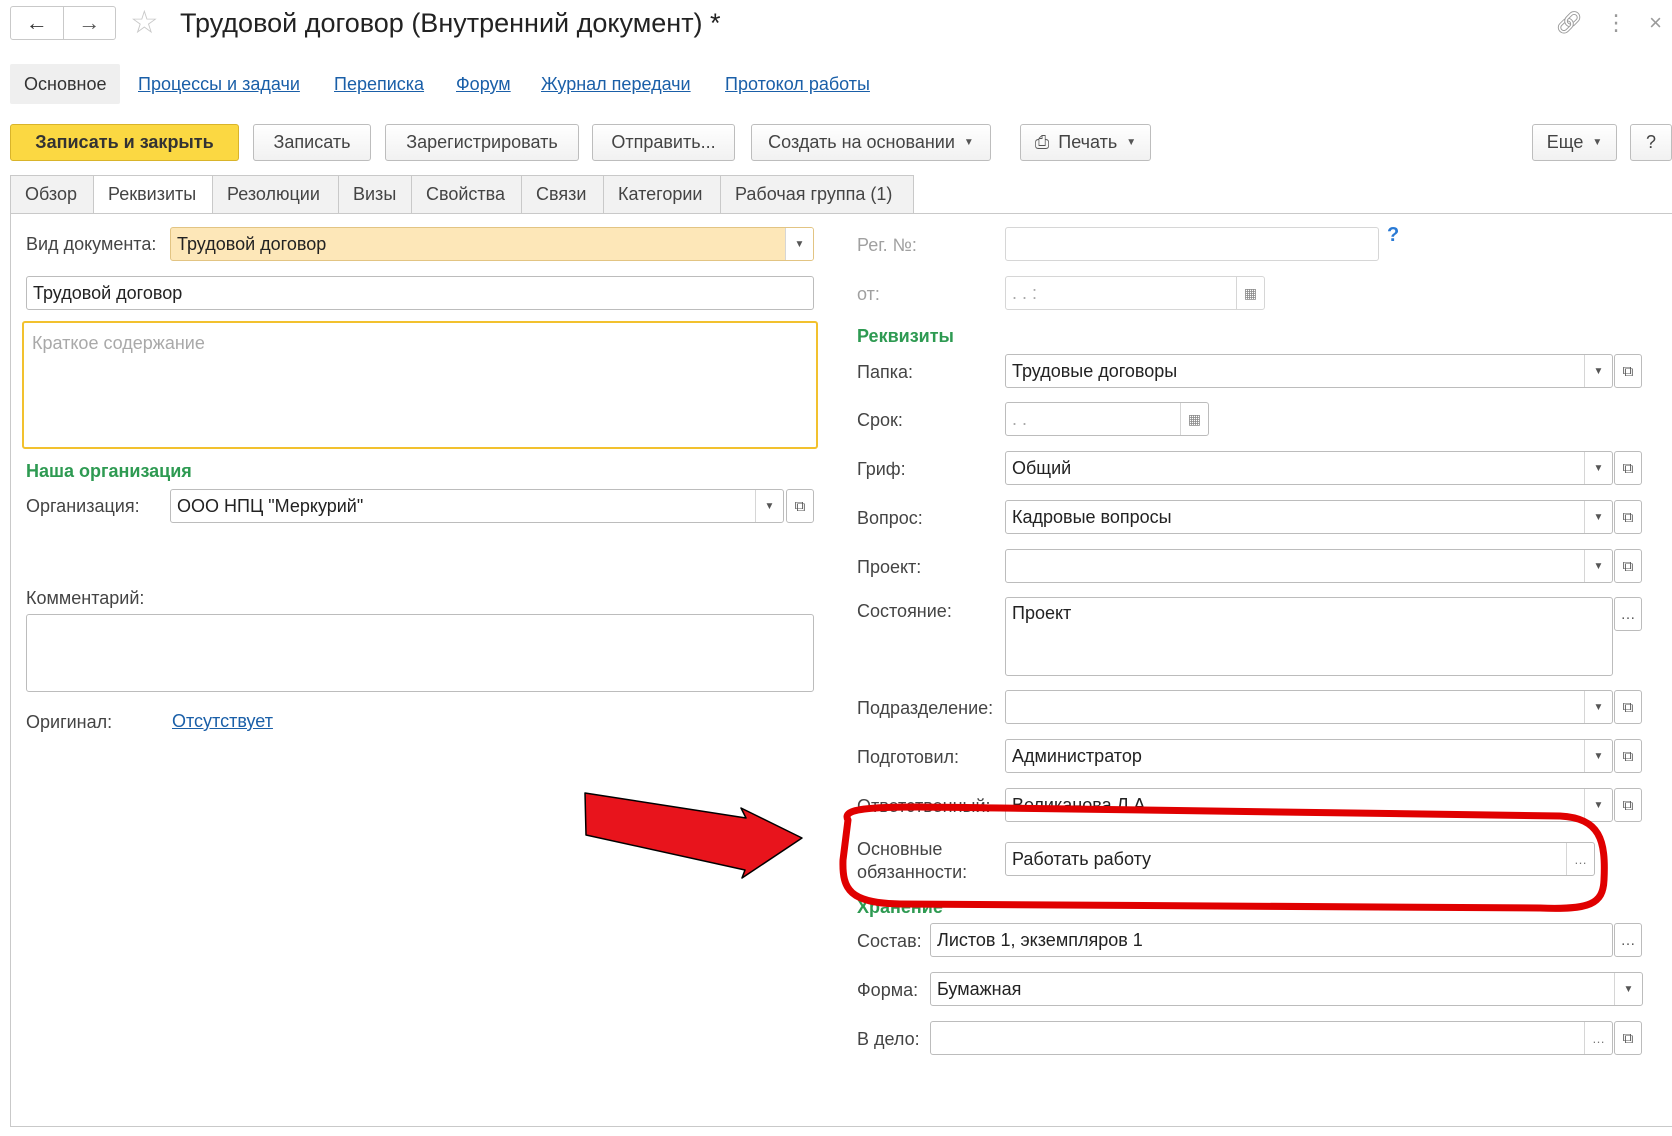 Image resolution: width=1672 pixels, height=1136 pixels. I want to click on tab-overview: Обзор, so click(52, 194).